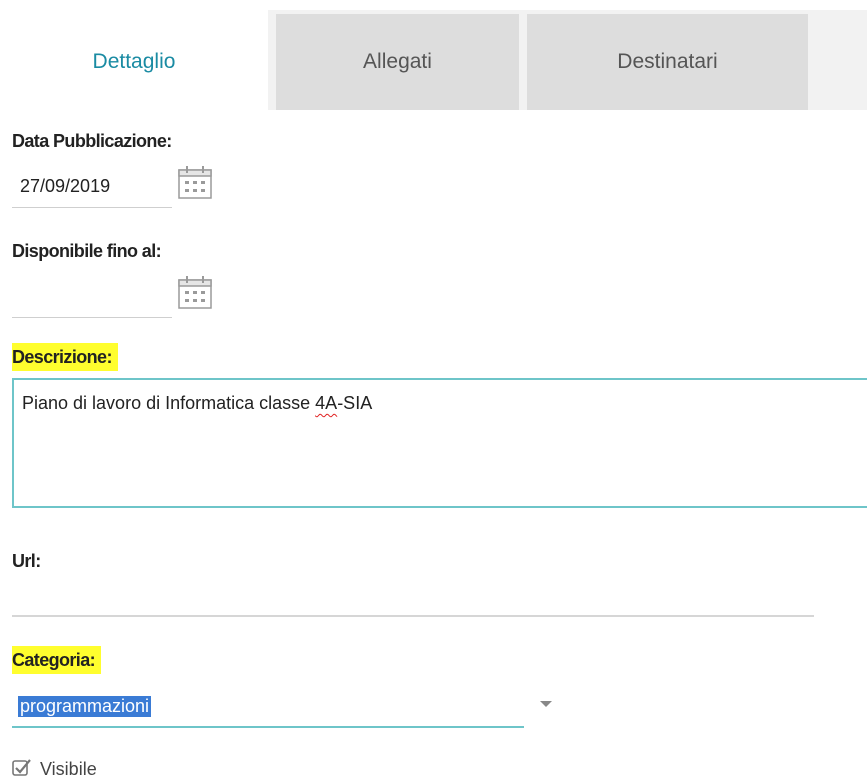 The width and height of the screenshot is (867, 784). What do you see at coordinates (92, 141) in the screenshot?
I see `data-pubblicazione-label: Data Pubblicazione:` at bounding box center [92, 141].